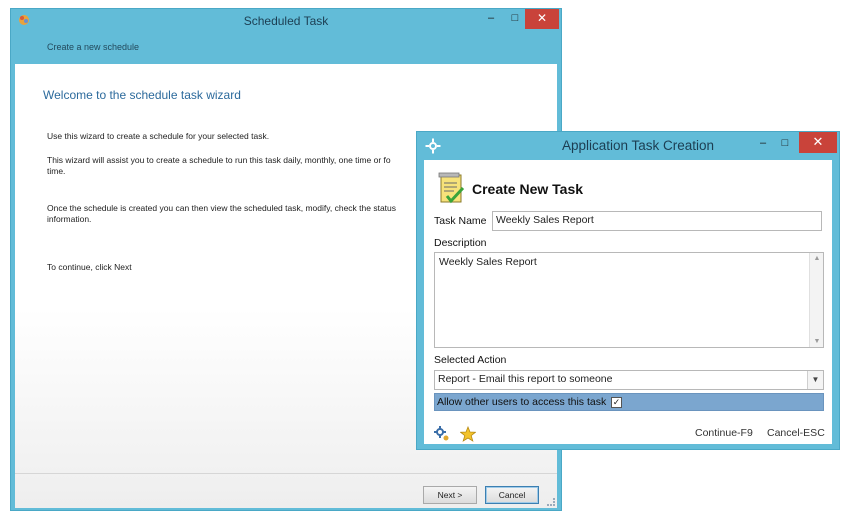  What do you see at coordinates (815, 380) in the screenshot?
I see `chevron-down-icon: ▼` at bounding box center [815, 380].